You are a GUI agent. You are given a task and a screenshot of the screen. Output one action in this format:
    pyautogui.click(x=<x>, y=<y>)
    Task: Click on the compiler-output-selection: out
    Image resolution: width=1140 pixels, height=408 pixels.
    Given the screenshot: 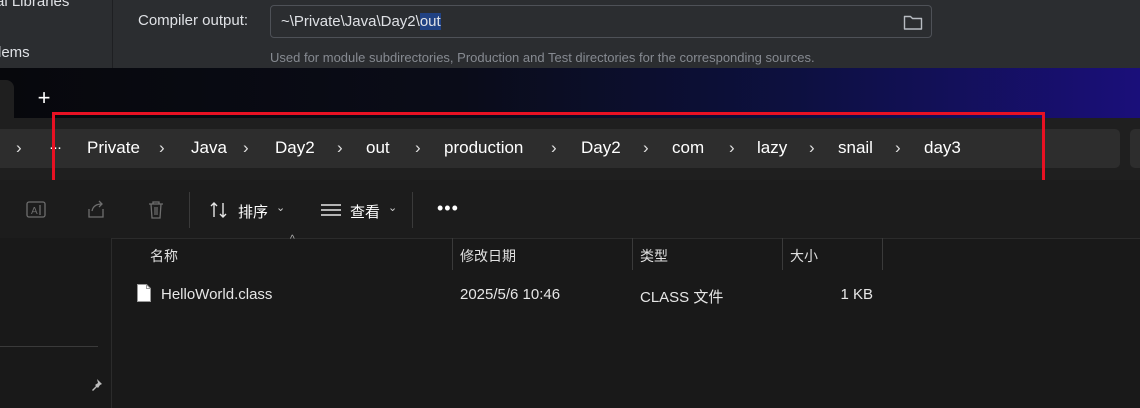 What is the action you would take?
    pyautogui.click(x=430, y=21)
    